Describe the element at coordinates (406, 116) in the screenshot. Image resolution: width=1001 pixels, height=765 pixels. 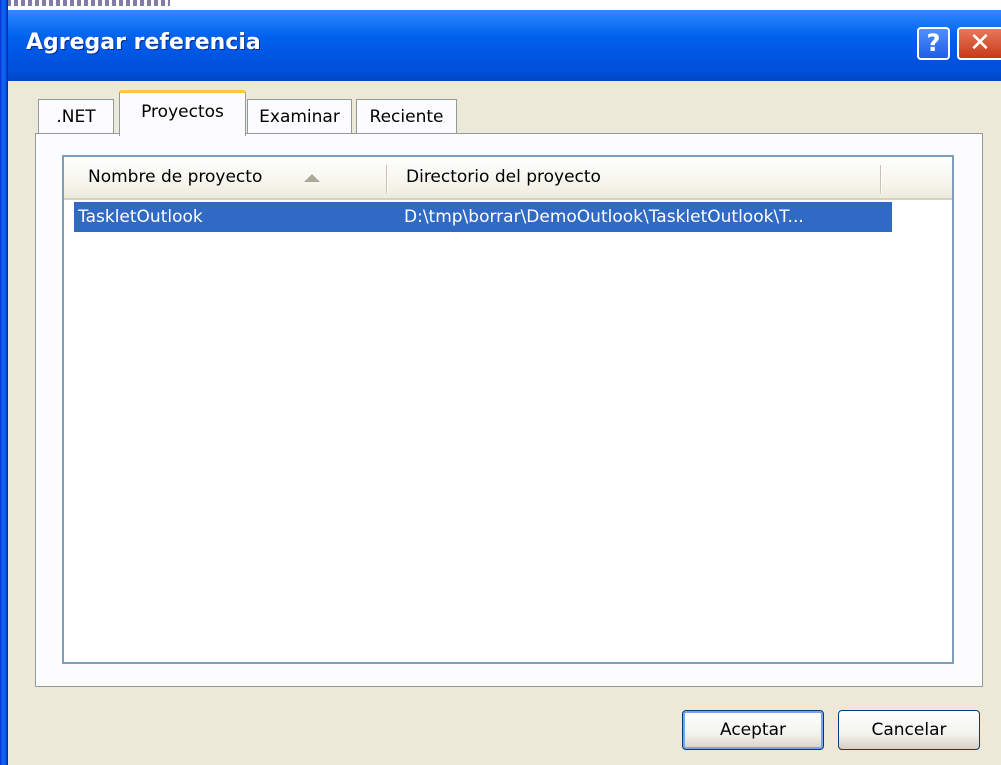
I see `tab-reciente: Reciente` at that location.